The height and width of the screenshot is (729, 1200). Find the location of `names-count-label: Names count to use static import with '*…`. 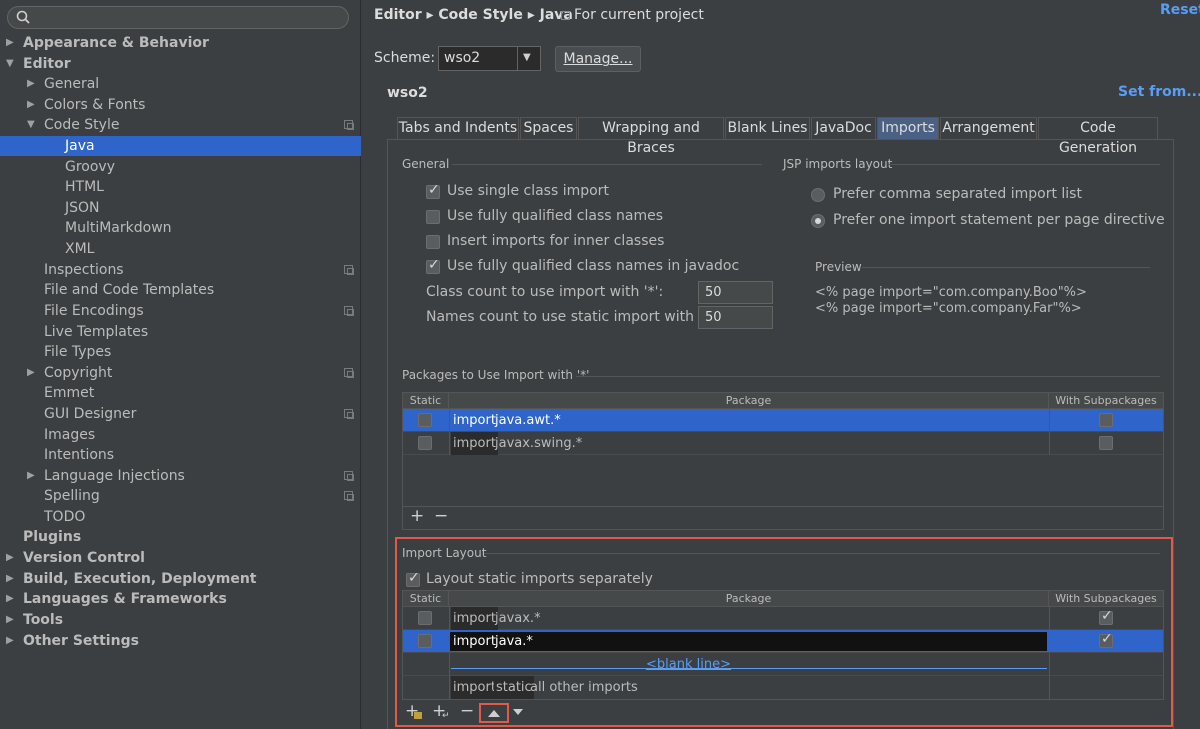

names-count-label: Names count to use static import with '*… is located at coordinates (572, 317).